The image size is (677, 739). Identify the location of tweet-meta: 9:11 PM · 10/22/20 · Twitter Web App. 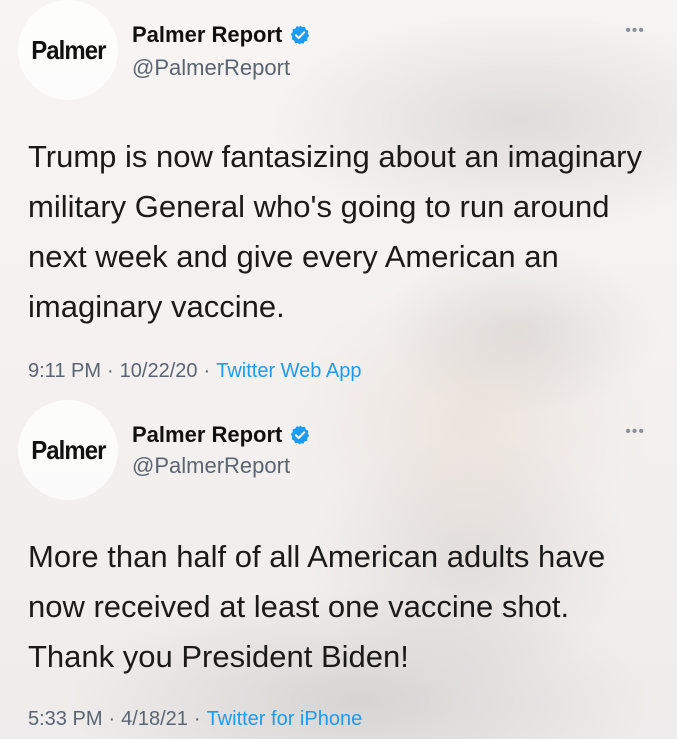
(194, 371).